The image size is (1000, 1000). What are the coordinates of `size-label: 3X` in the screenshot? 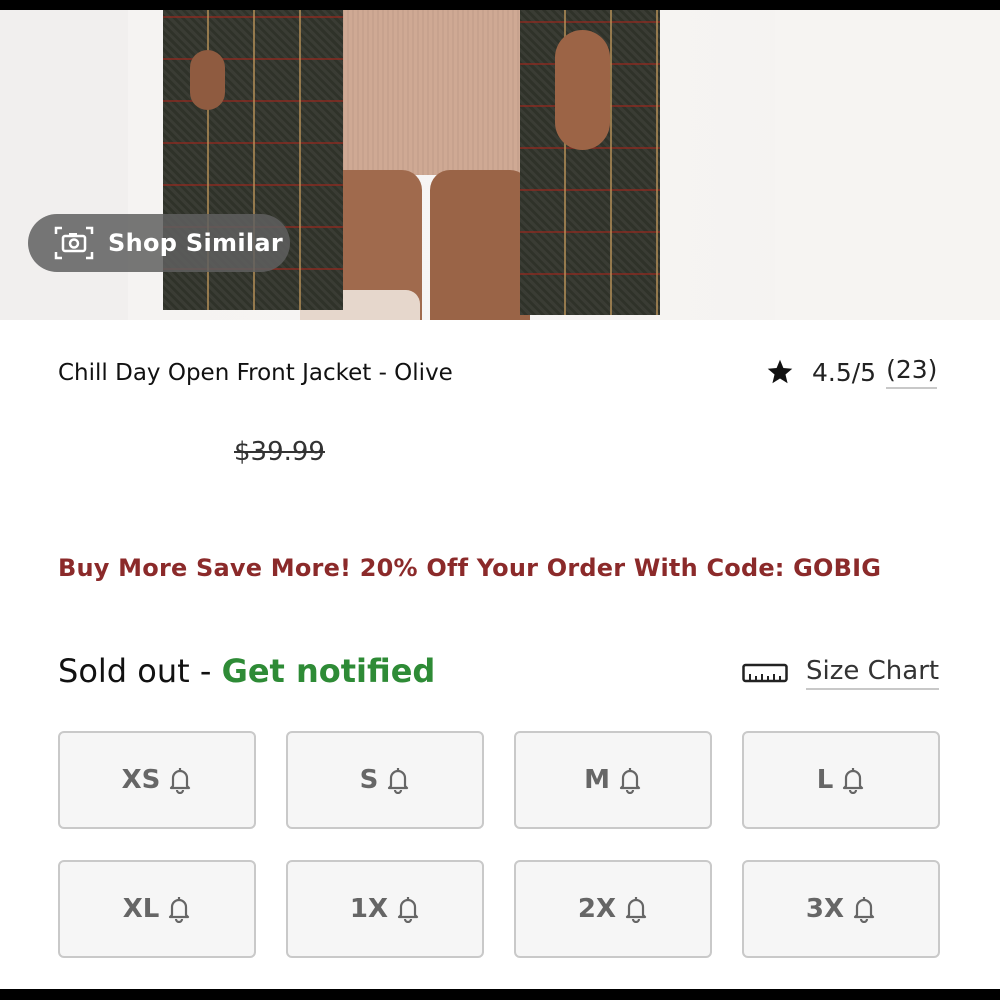 It's located at (825, 909).